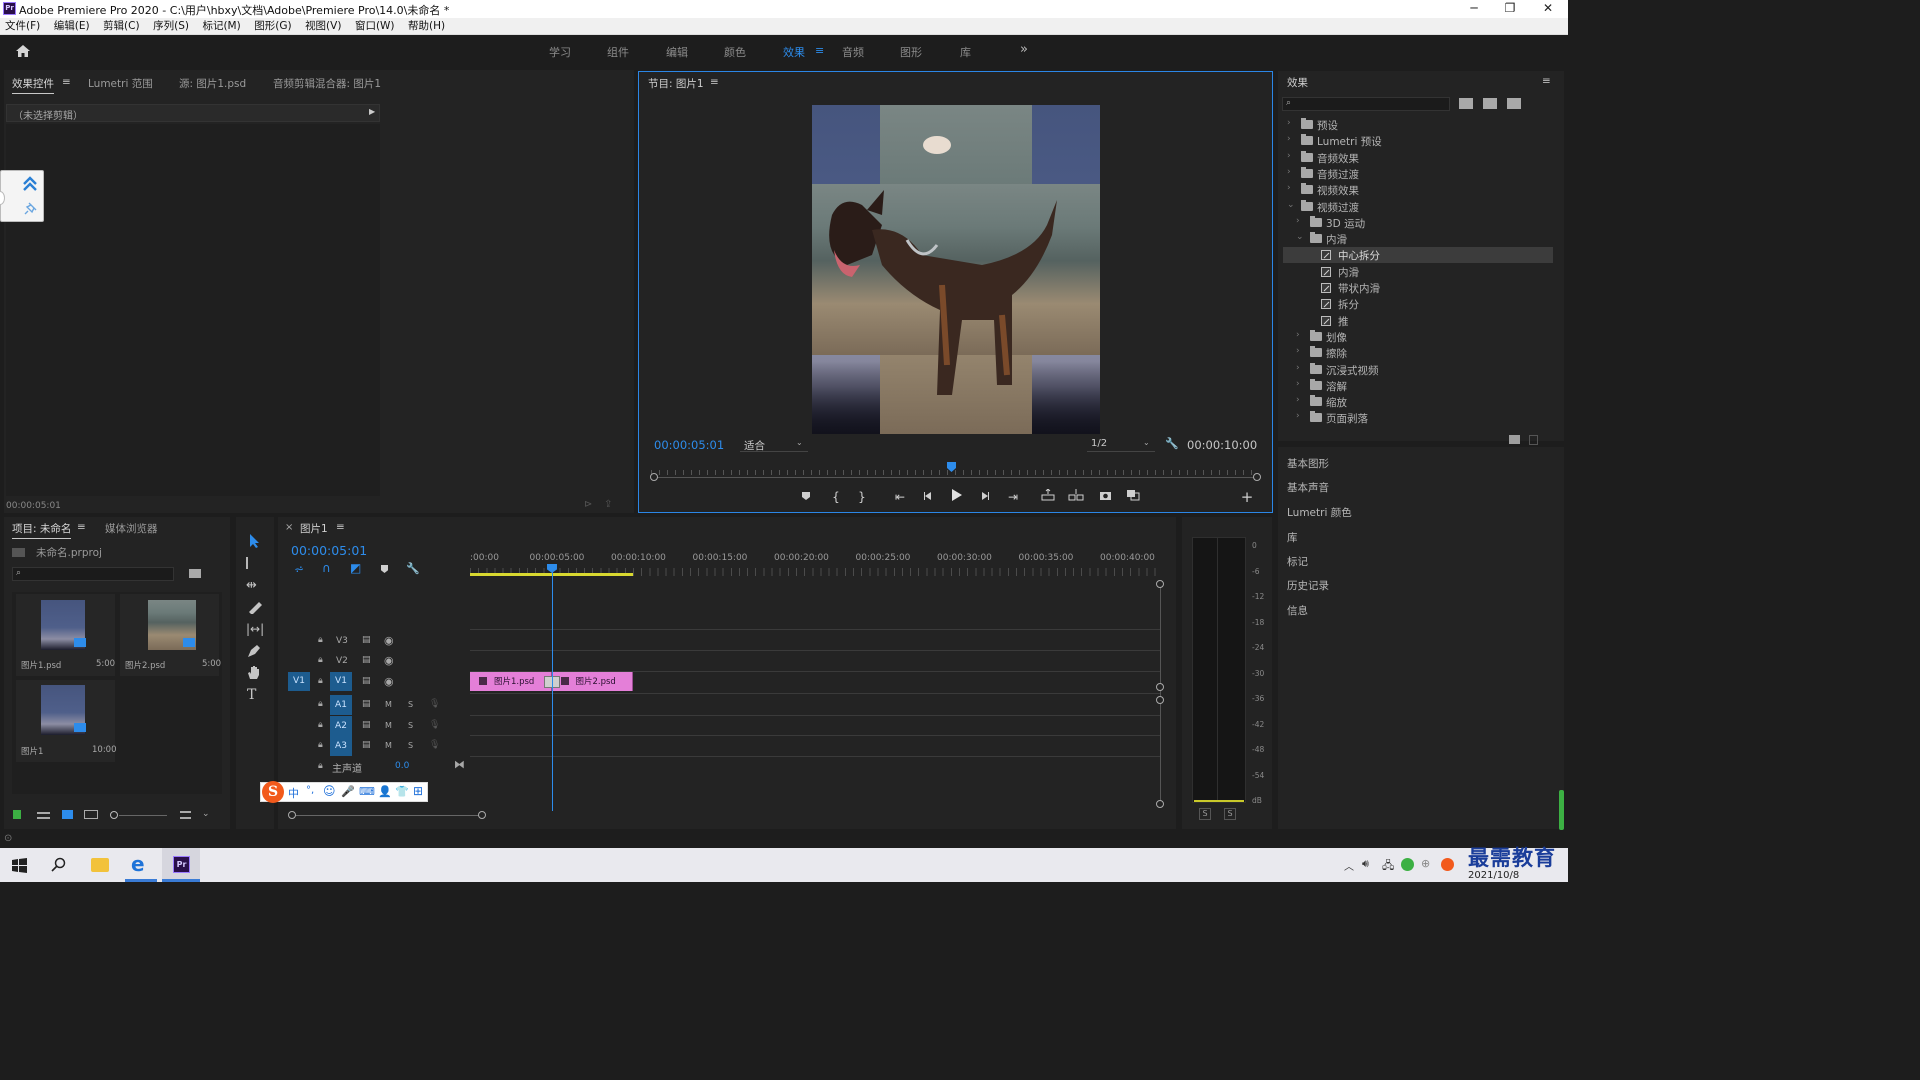 This screenshot has height=1080, width=1920. I want to click on panel-lumetri-color: Lumetri 颜色, so click(1319, 512).